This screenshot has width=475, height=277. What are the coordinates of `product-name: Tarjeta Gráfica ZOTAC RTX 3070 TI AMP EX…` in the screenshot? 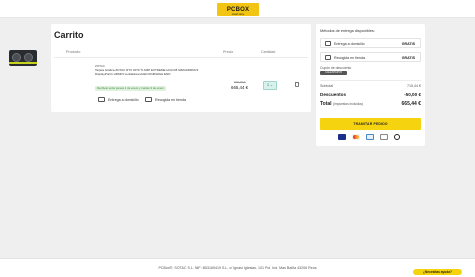 It's located at (151, 72).